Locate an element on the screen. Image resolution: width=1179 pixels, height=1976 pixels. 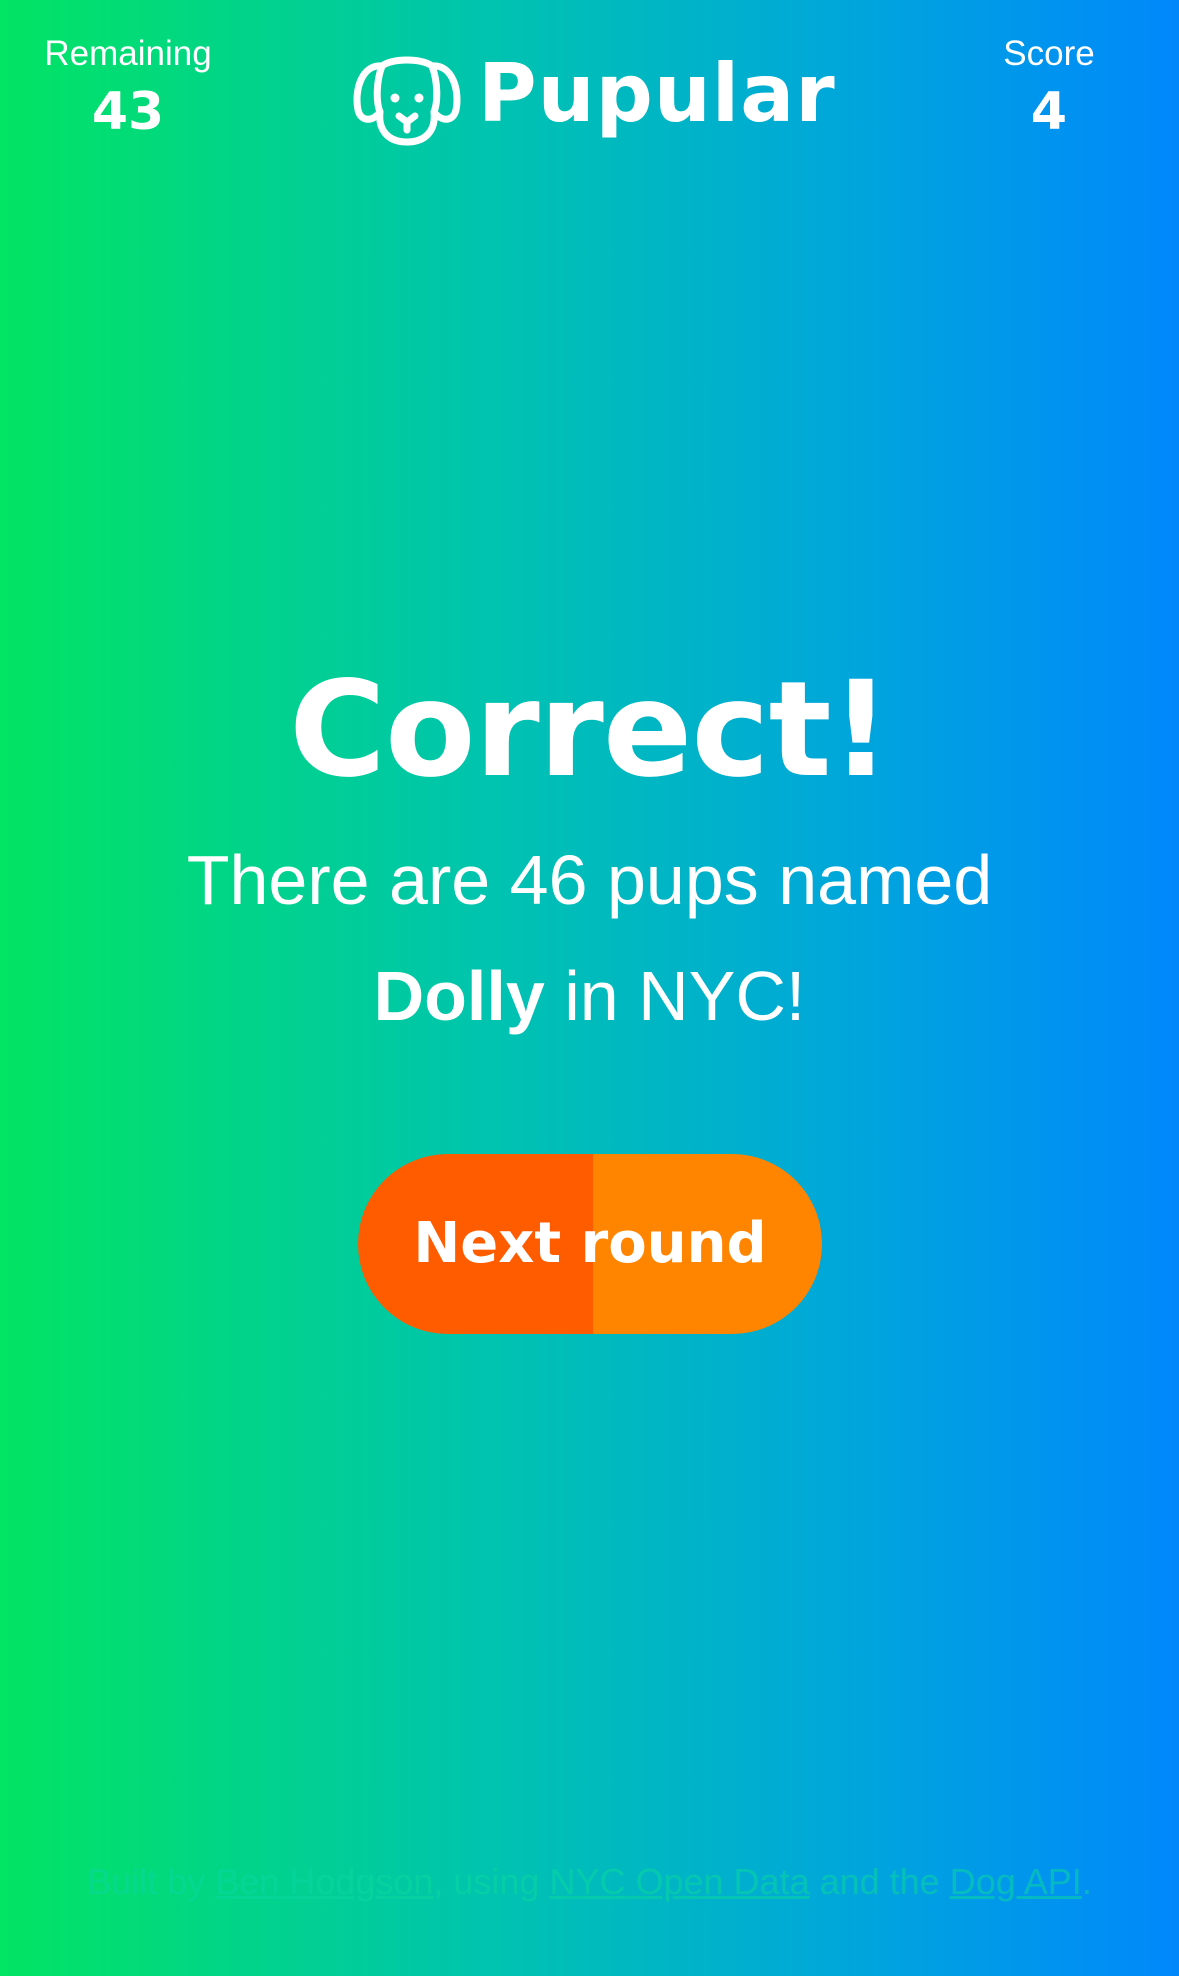
dog-api-link: Dog API is located at coordinates (1016, 1881).